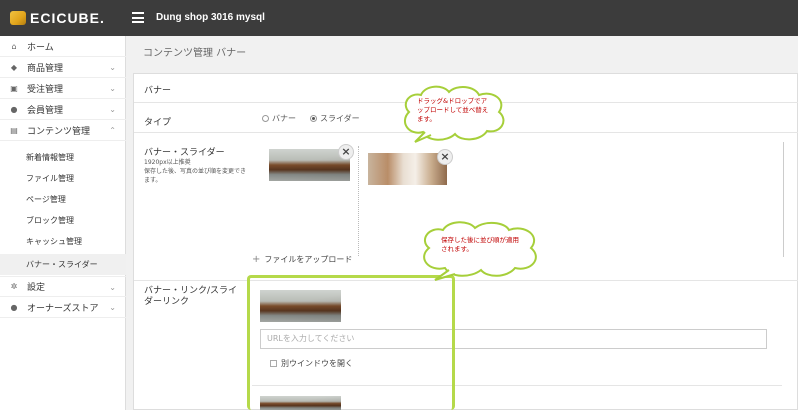 The image size is (798, 410). I want to click on images-note: 1920px以上推奨 保存した後、写真の並び順を変更できます。, so click(195, 171).